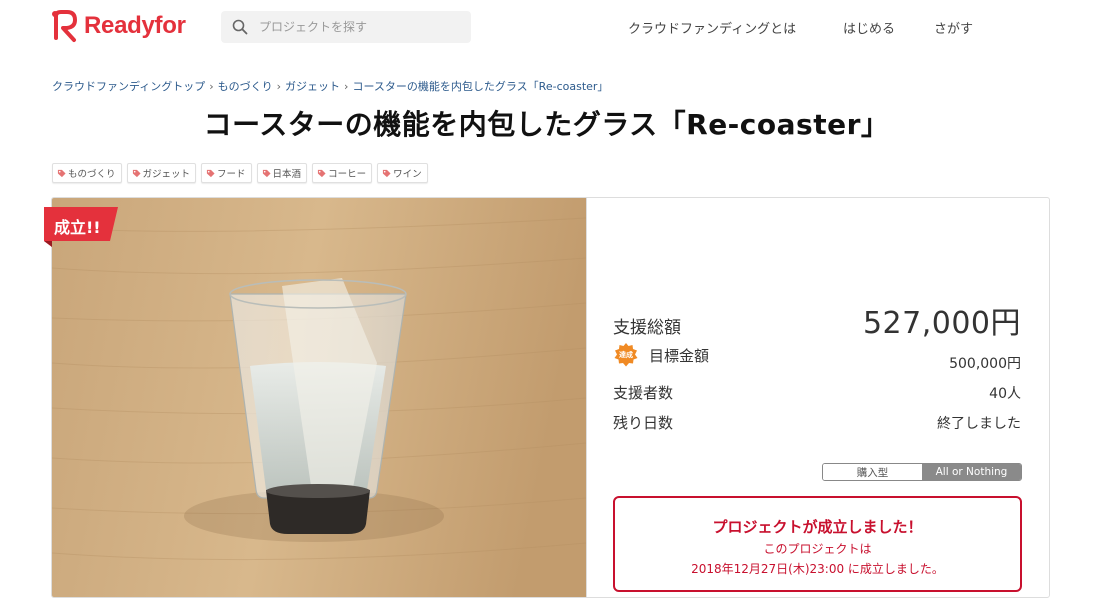 The height and width of the screenshot is (615, 1093). What do you see at coordinates (985, 364) in the screenshot?
I see `goal-value: 500,000円` at bounding box center [985, 364].